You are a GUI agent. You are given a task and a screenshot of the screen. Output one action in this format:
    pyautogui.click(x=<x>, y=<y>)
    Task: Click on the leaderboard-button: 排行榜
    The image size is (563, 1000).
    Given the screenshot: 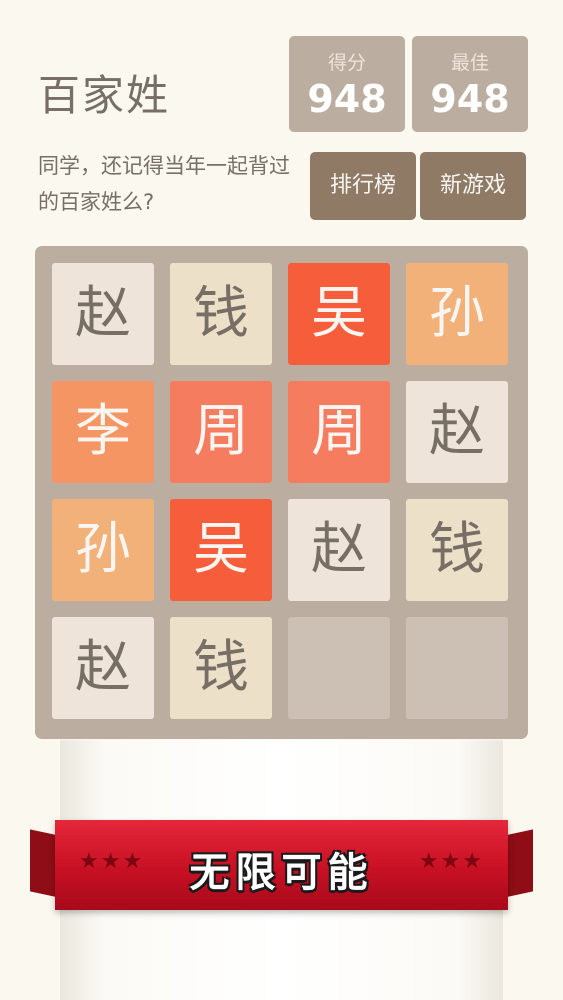 What is the action you would take?
    pyautogui.click(x=363, y=186)
    